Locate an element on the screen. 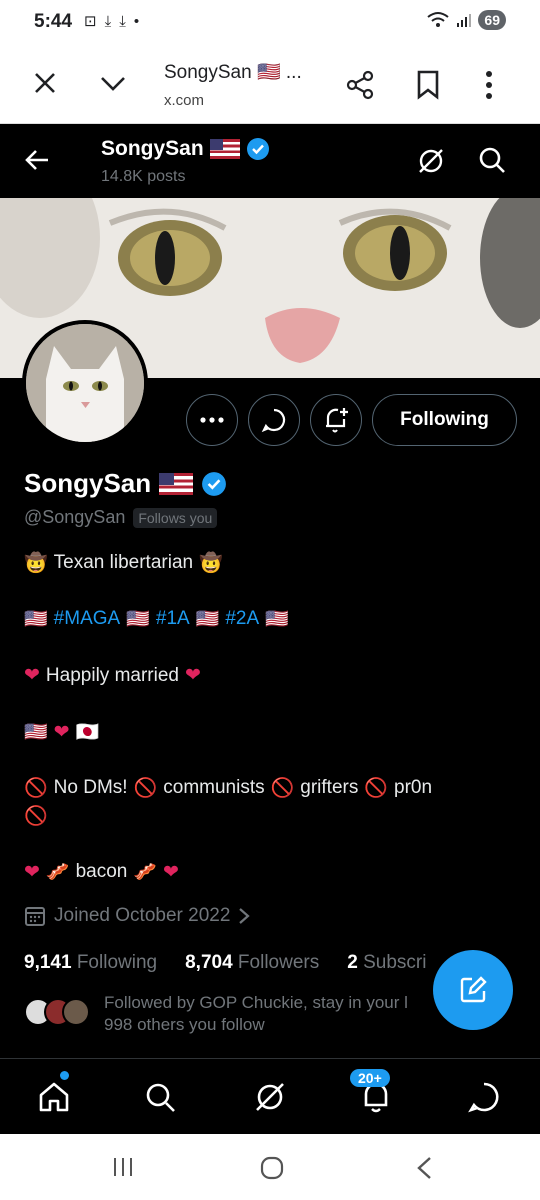 This screenshot has height=1200, width=540. profile-header: SongySan 14.8K posts is located at coordinates (270, 161).